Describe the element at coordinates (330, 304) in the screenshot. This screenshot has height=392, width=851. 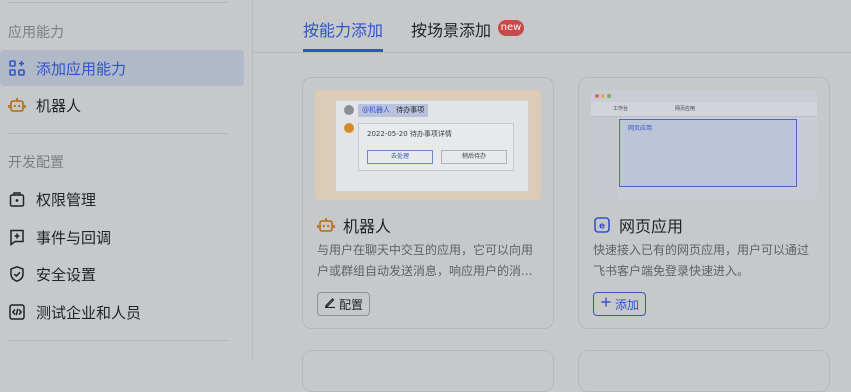
I see `edit-icon` at that location.